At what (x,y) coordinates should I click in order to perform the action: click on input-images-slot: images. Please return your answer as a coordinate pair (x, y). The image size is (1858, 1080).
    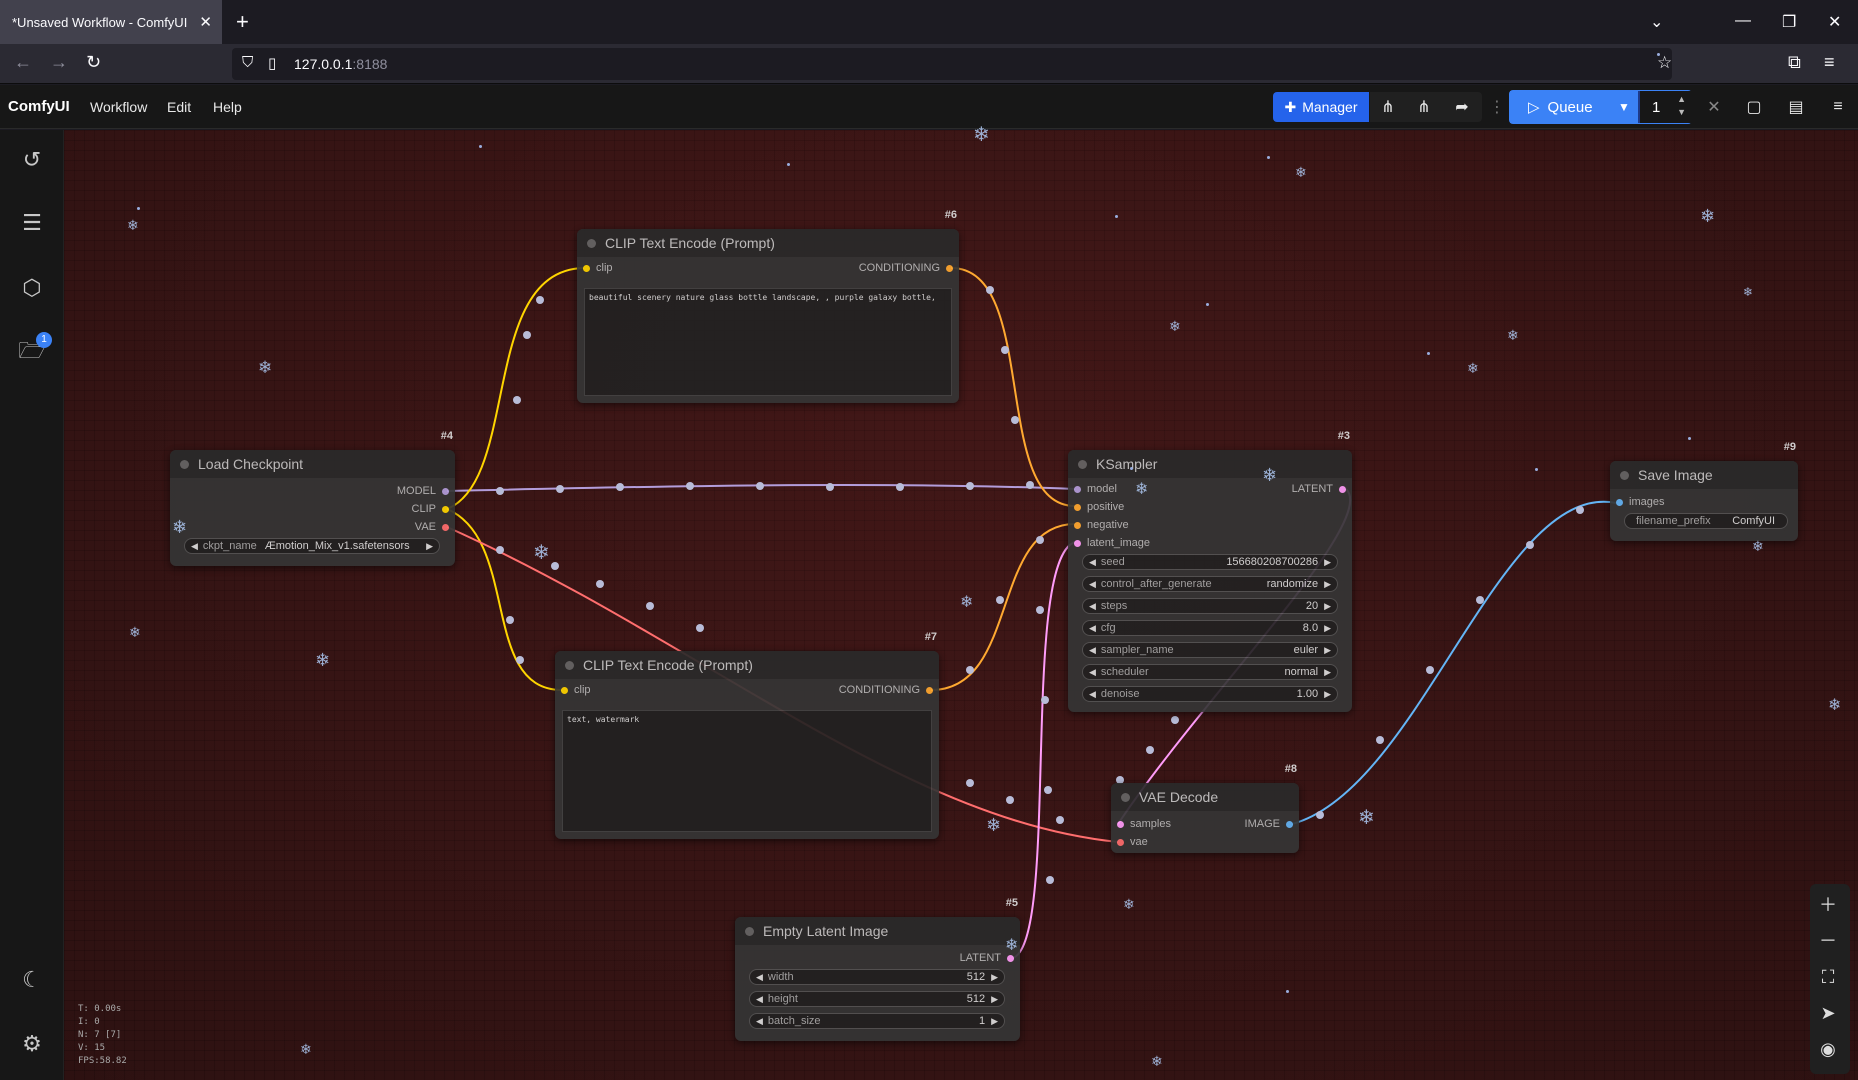
    Looking at the image, I should click on (1640, 502).